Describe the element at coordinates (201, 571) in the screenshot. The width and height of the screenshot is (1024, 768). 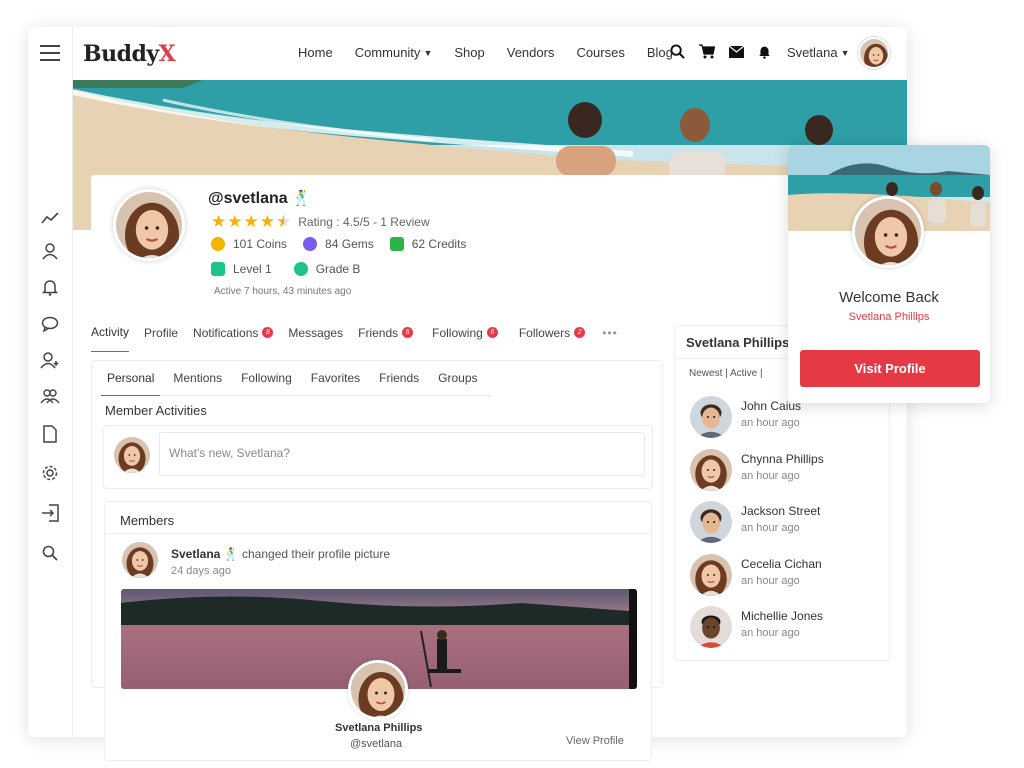
I see `activity-time: 24 days ago` at that location.